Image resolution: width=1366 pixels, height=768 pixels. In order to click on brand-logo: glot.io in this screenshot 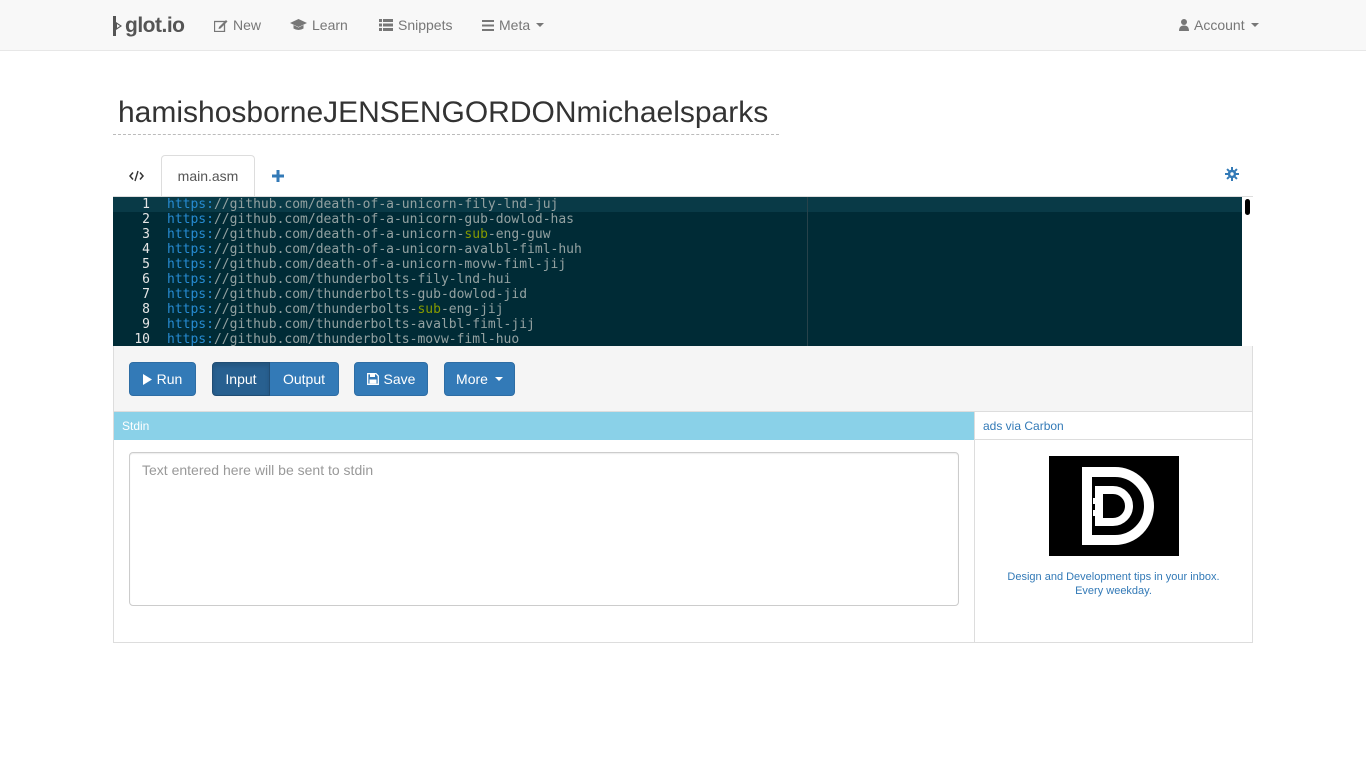, I will do `click(148, 25)`.